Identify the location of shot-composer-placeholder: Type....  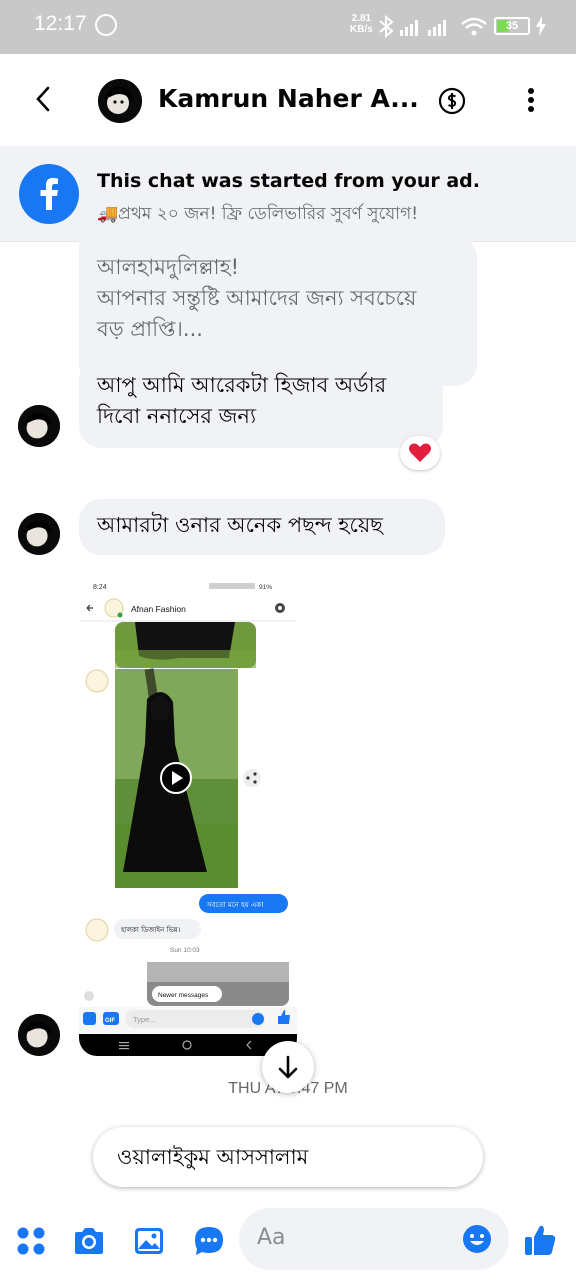
(144, 1019).